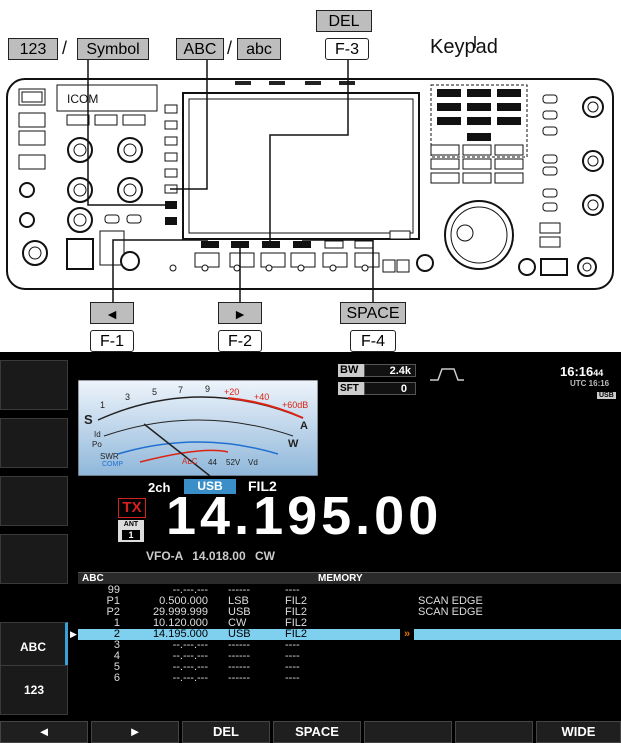 The height and width of the screenshot is (743, 621). What do you see at coordinates (390, 370) in the screenshot?
I see `bw-value: 2.4k` at bounding box center [390, 370].